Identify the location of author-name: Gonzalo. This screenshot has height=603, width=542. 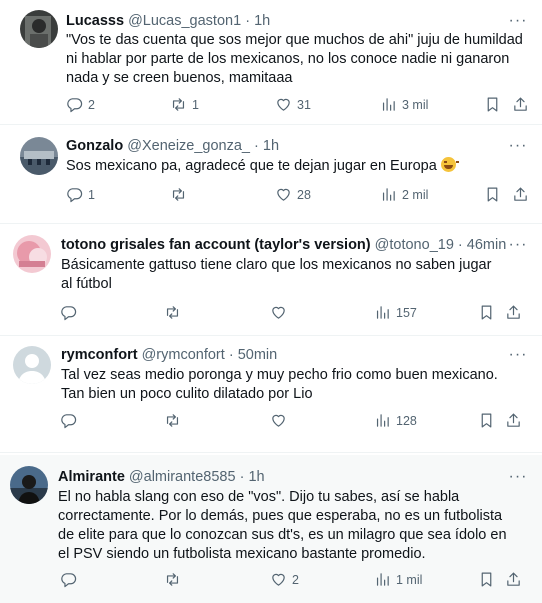
(94, 146).